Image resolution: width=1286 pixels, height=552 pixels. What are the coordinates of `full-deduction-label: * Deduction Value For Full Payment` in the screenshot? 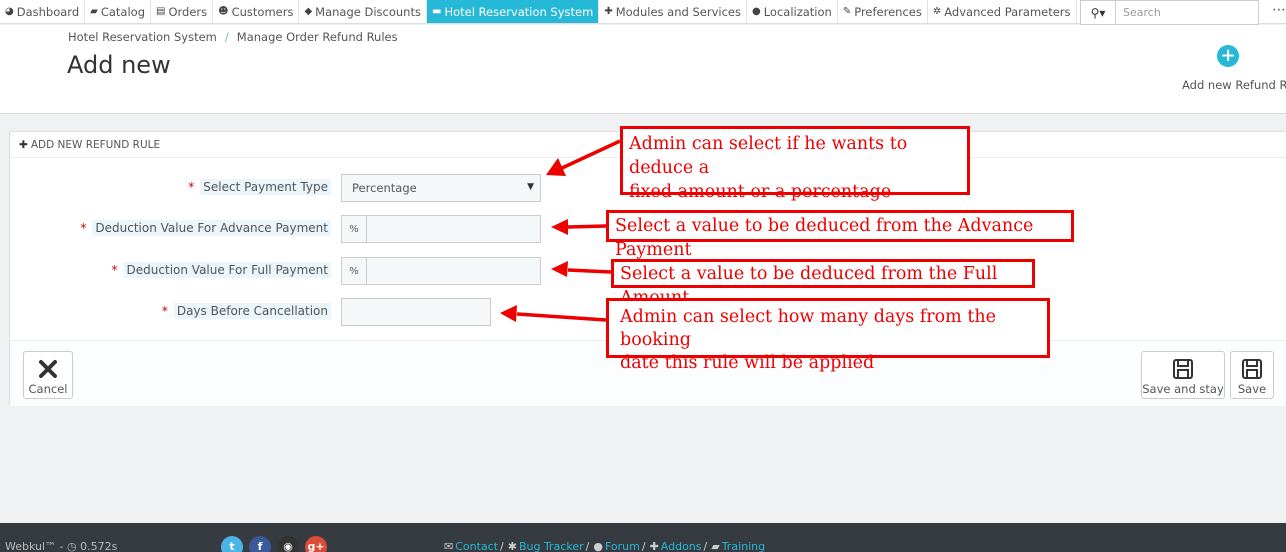 It's located at (221, 270).